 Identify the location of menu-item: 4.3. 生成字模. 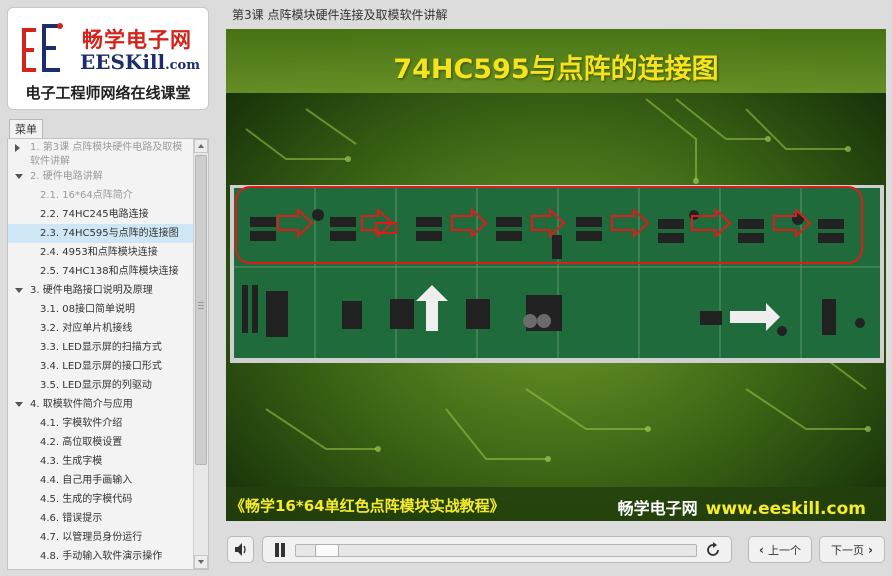
(101, 461).